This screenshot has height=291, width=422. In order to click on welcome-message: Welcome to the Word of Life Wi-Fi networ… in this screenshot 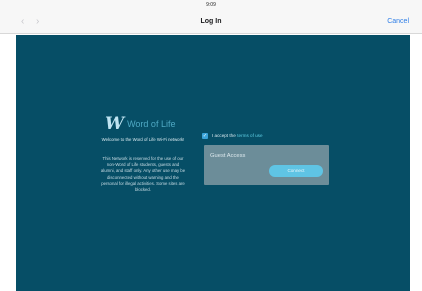, I will do `click(143, 139)`.